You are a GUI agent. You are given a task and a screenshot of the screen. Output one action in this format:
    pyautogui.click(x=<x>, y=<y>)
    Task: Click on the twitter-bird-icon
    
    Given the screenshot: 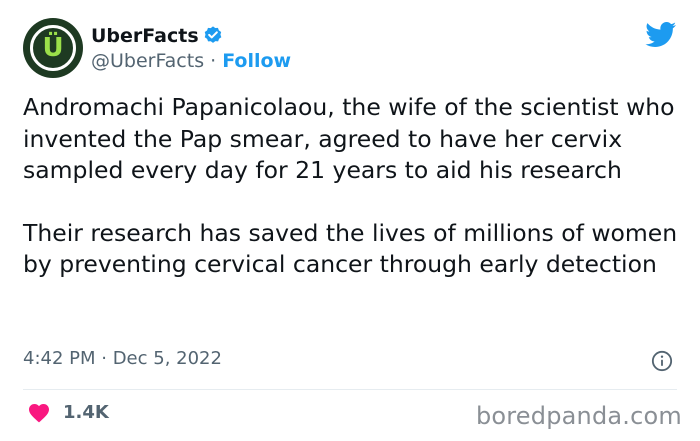 What is the action you would take?
    pyautogui.click(x=661, y=35)
    